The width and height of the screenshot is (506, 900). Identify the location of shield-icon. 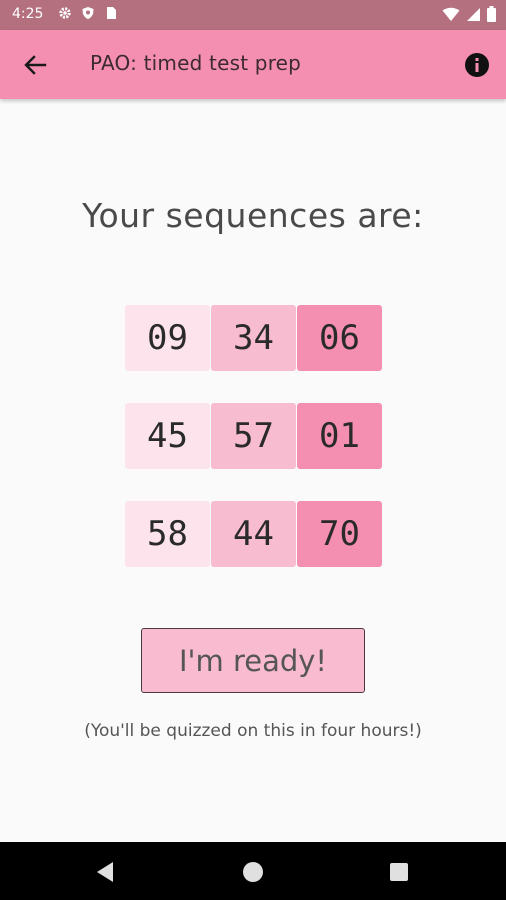
(88, 12).